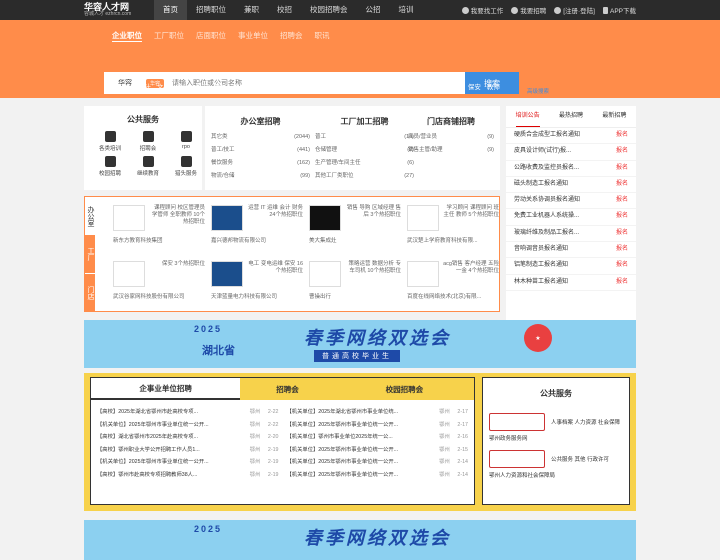 This screenshot has width=720, height=560. Describe the element at coordinates (188, 450) in the screenshot. I see `list-item: 【高校】鄂州职业大学公开招聘工作人员1... 鄂州 2-19` at that location.